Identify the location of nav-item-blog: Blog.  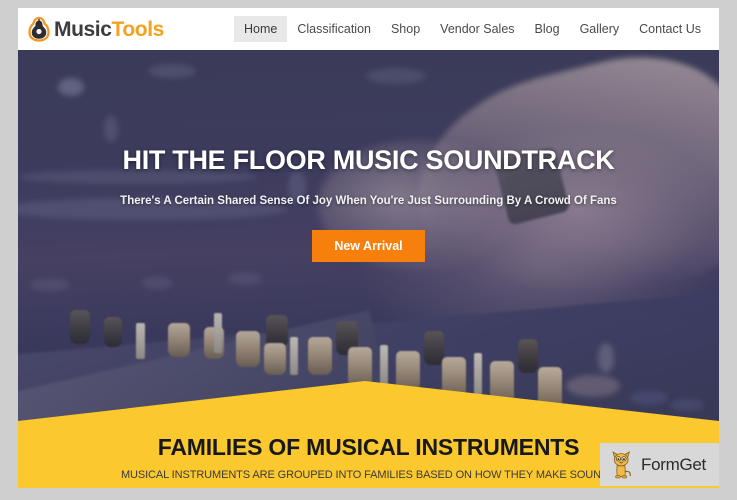
(547, 29).